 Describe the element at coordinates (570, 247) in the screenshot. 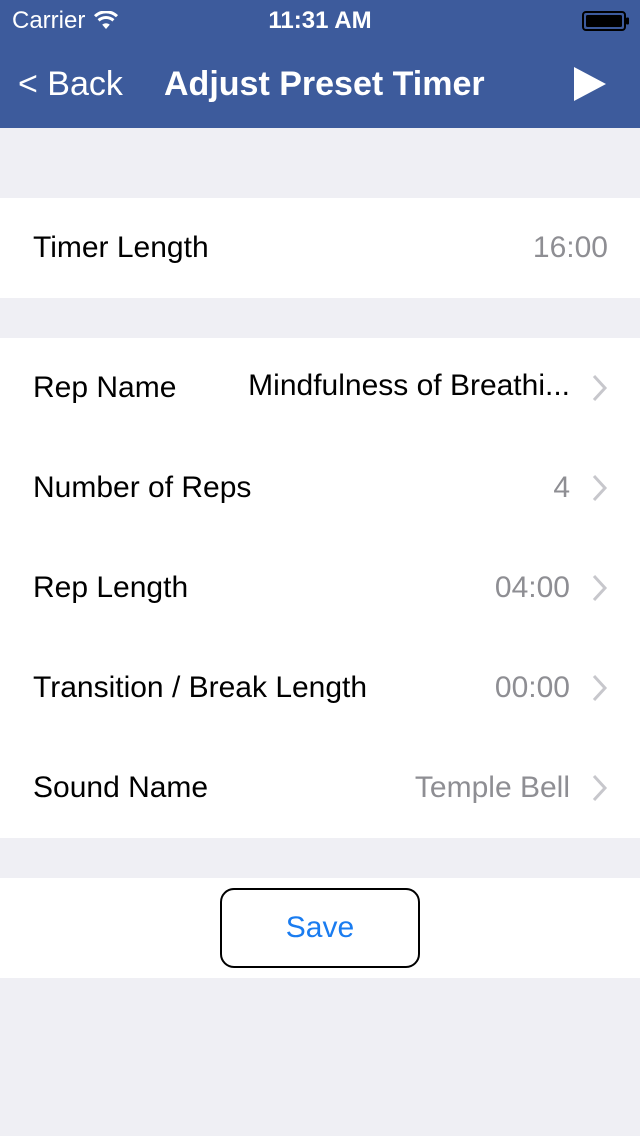

I see `timer-length-value: 16:00` at that location.